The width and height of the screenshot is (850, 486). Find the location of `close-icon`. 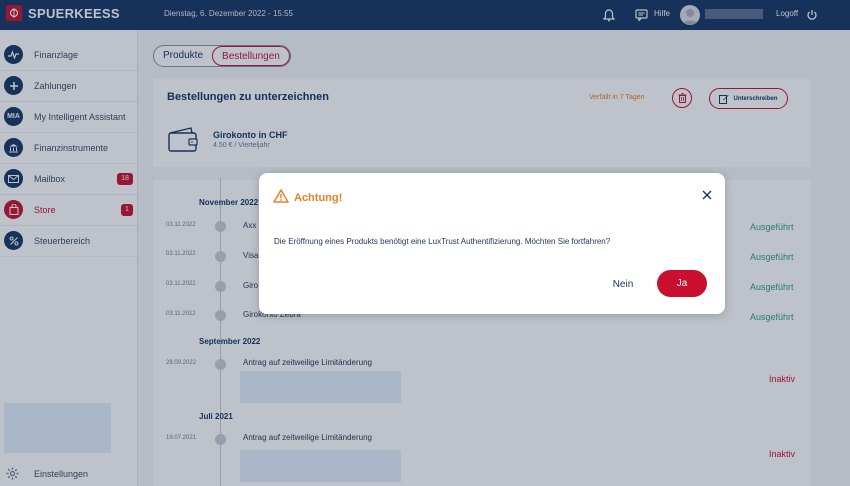

close-icon is located at coordinates (707, 194).